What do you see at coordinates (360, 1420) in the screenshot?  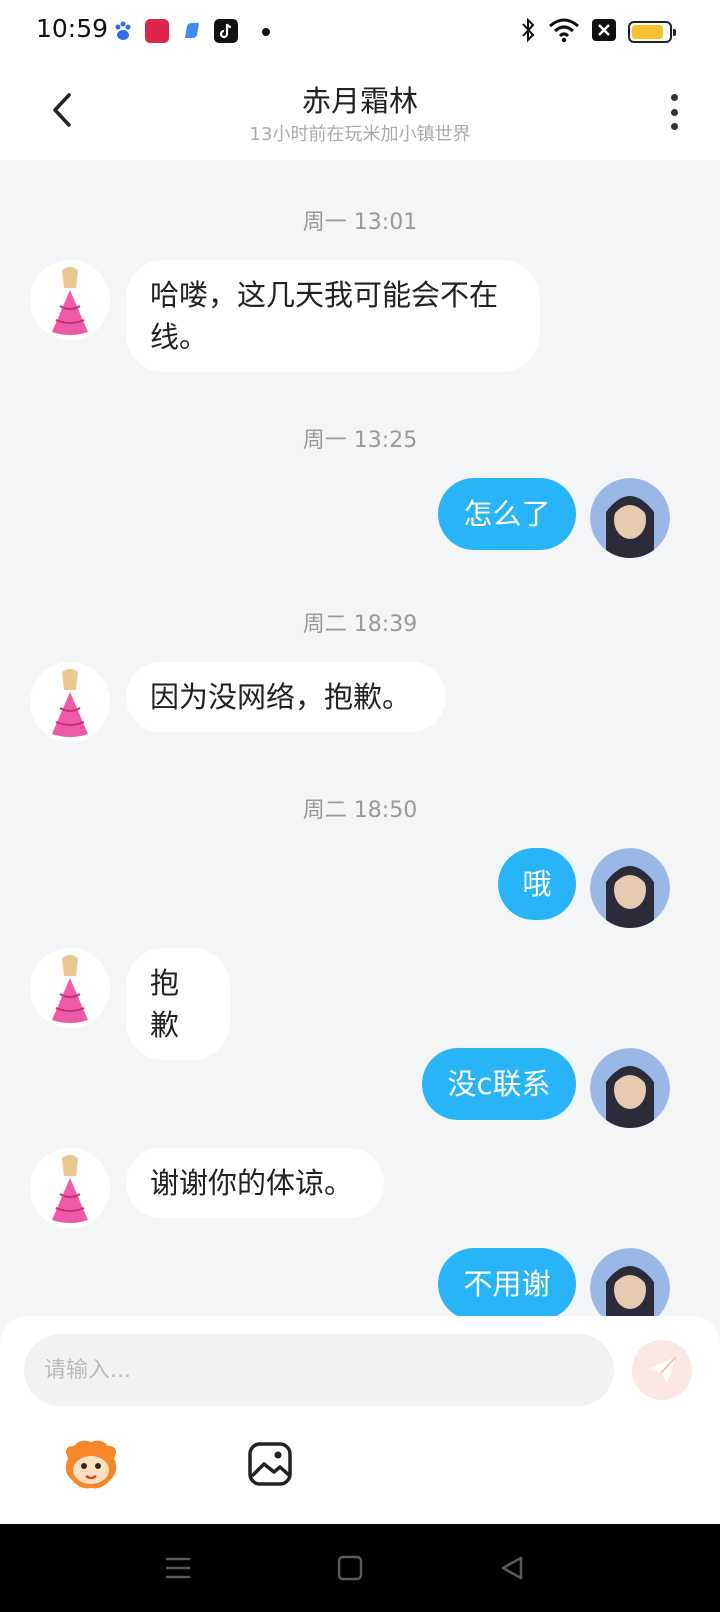 I see `message-composer` at bounding box center [360, 1420].